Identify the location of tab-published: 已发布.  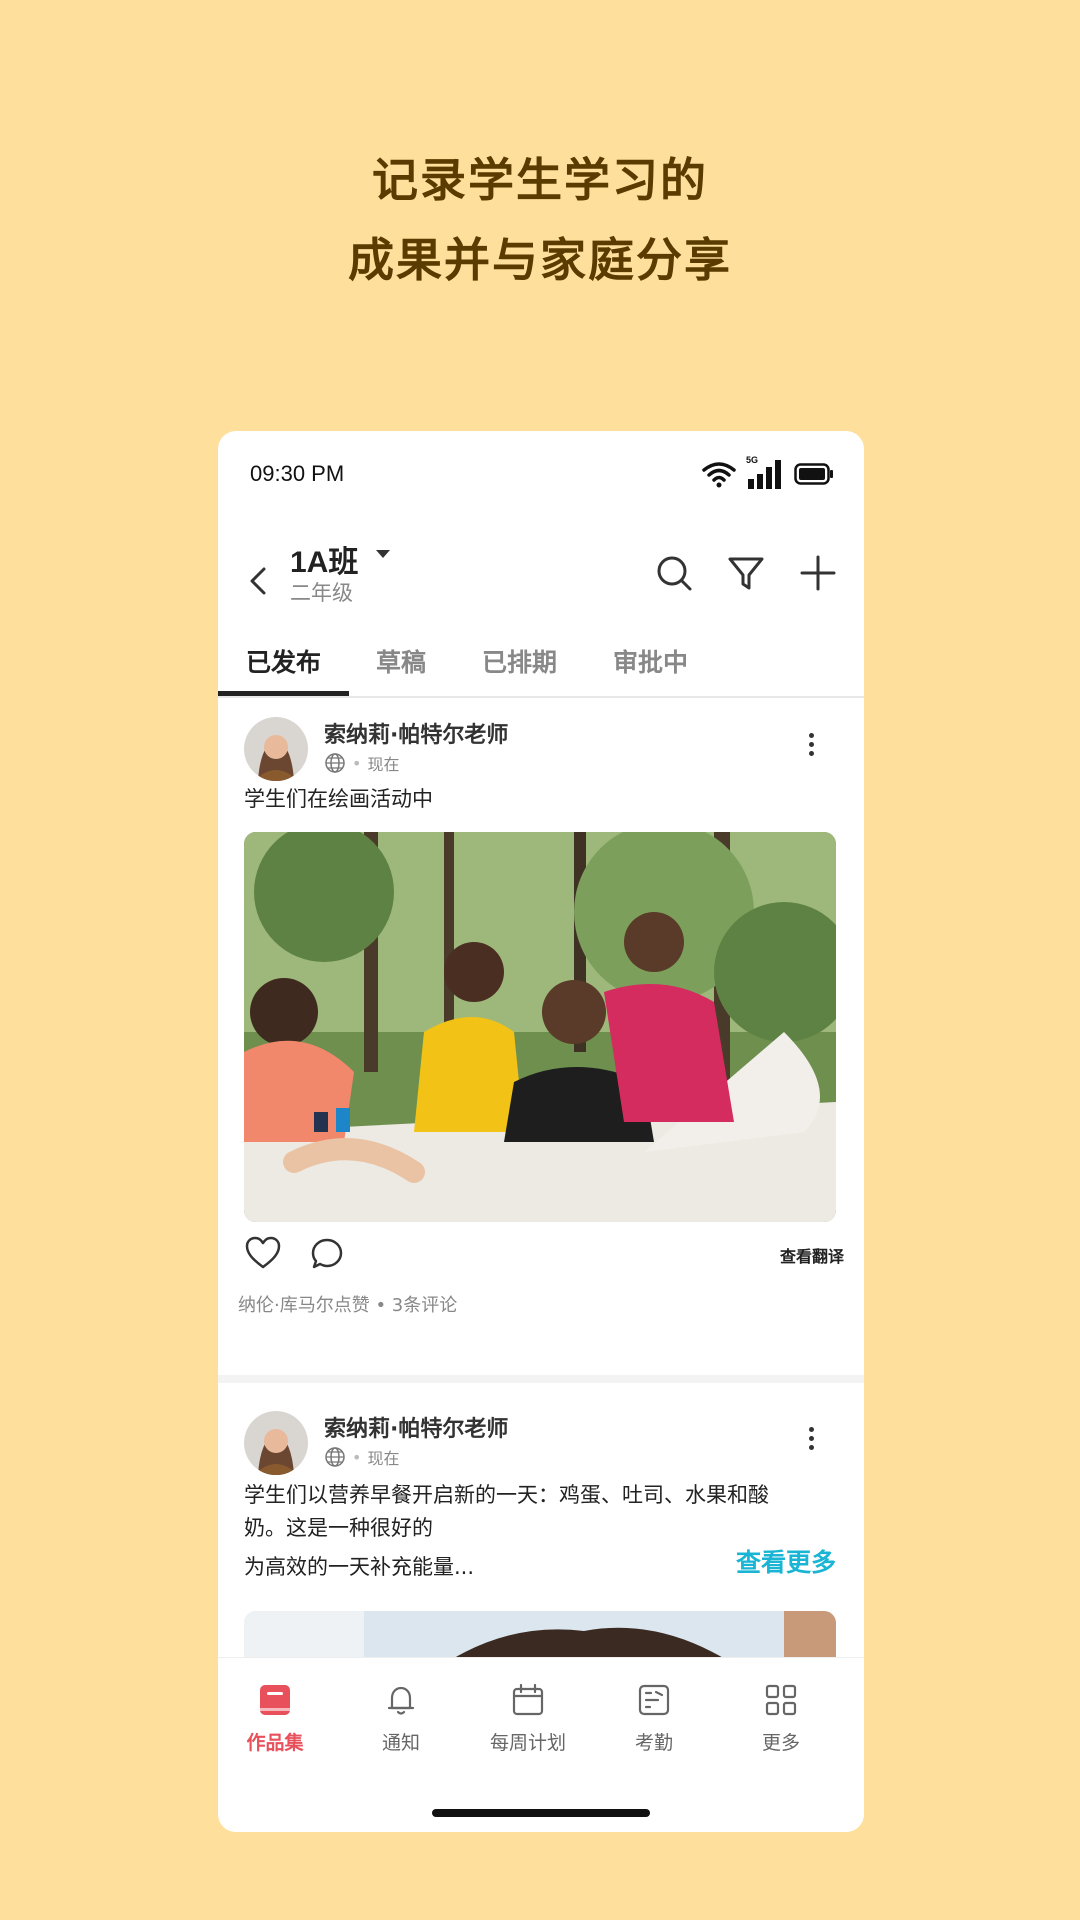
(283, 661).